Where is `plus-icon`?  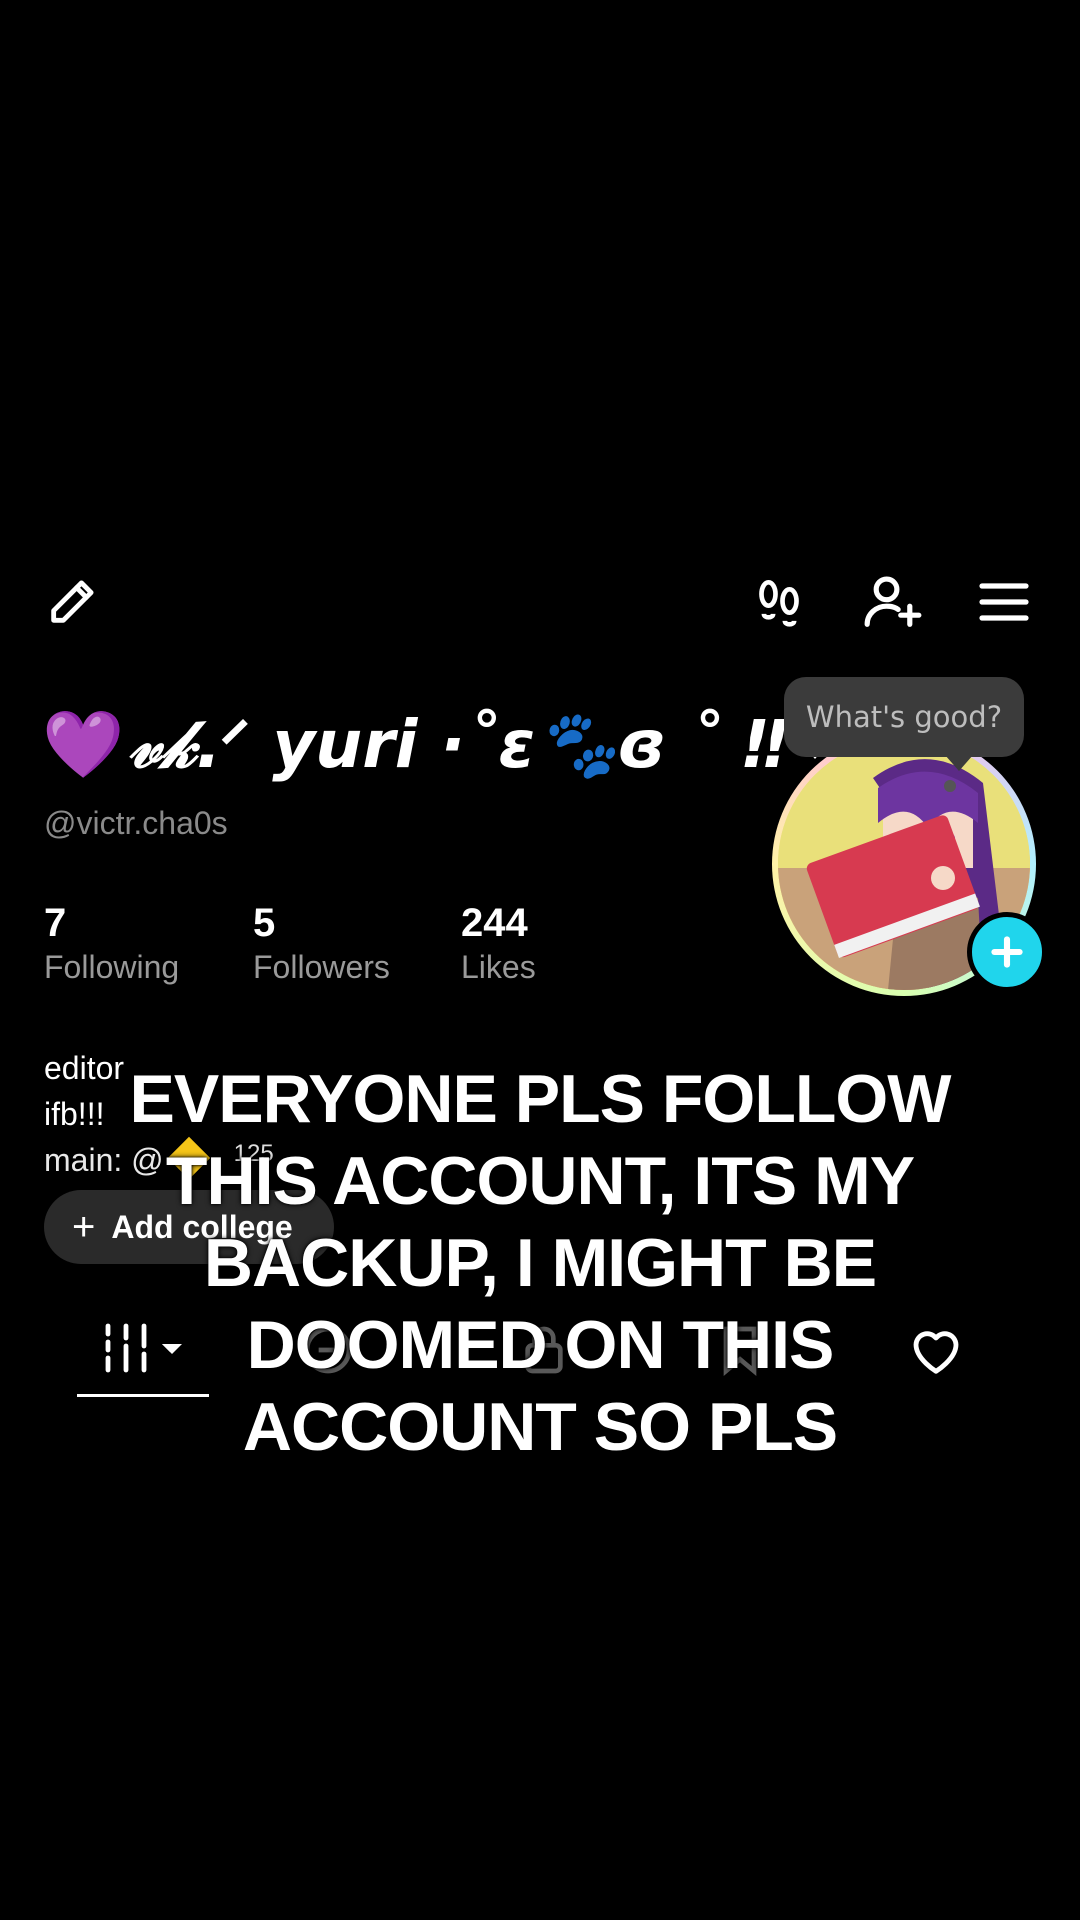
plus-icon is located at coordinates (1007, 952).